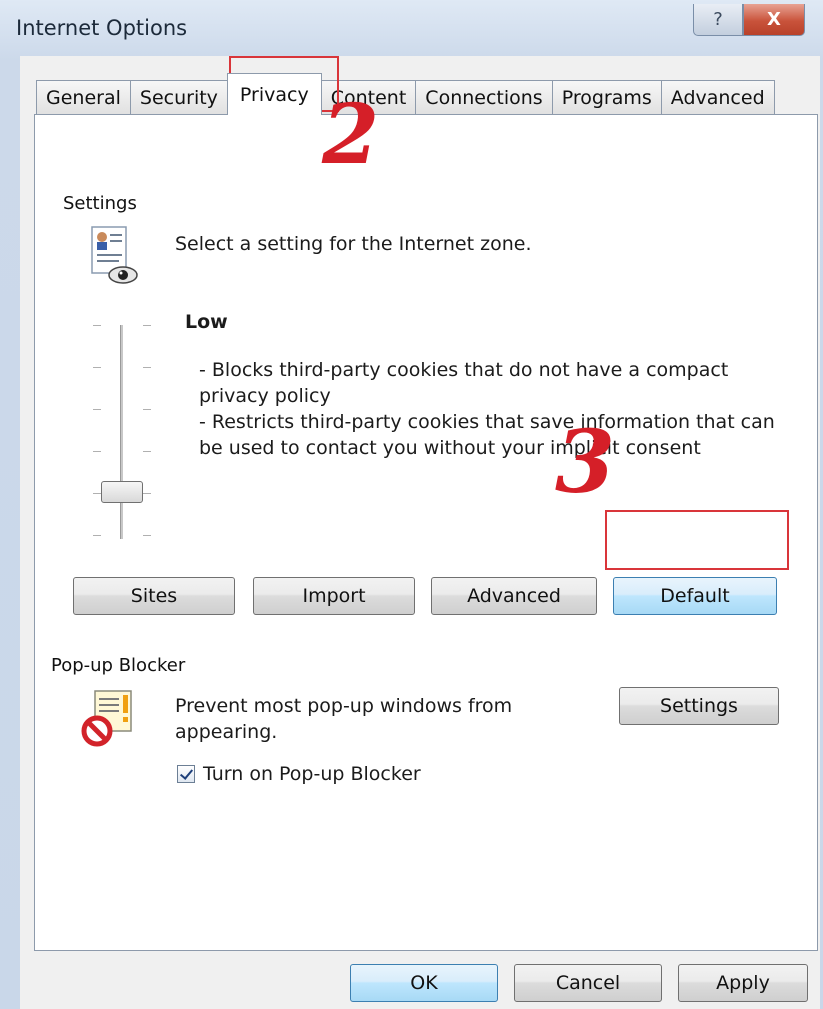  I want to click on tab-privacy: Privacy, so click(274, 94).